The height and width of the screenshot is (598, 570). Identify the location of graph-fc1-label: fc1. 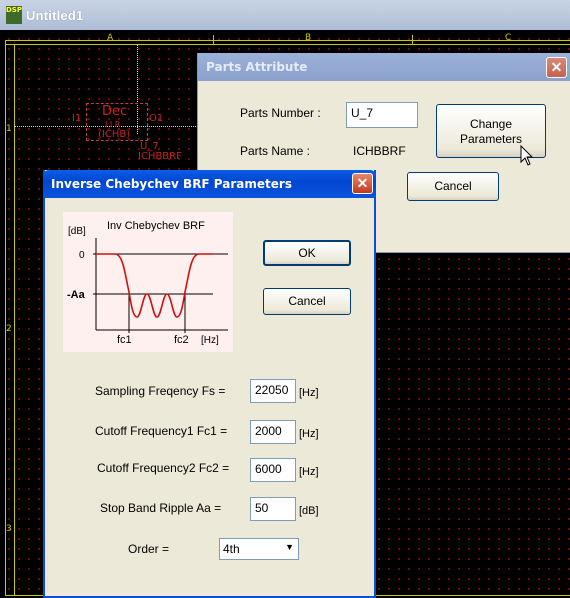
(124, 340).